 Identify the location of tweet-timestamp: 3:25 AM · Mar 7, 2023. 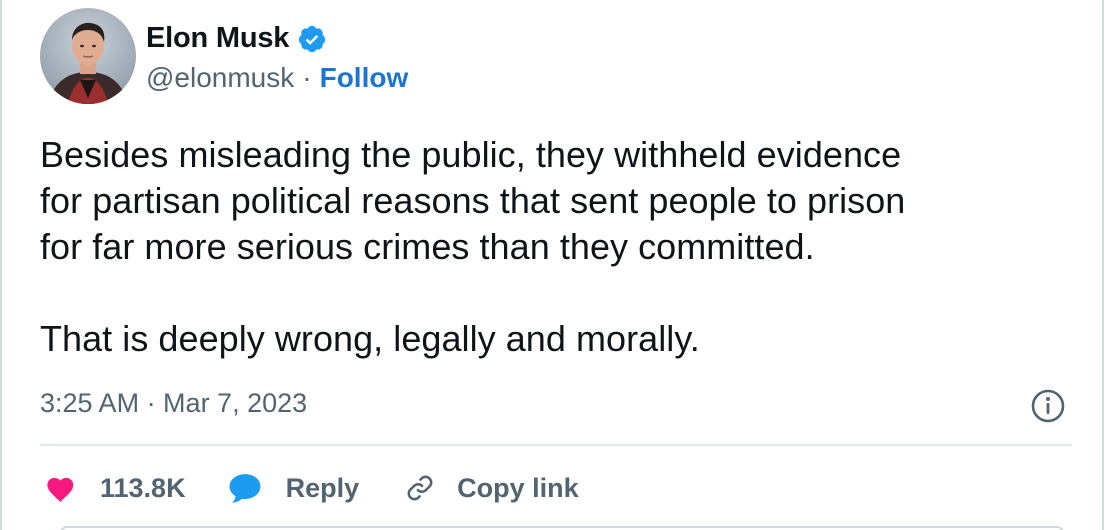
(173, 403).